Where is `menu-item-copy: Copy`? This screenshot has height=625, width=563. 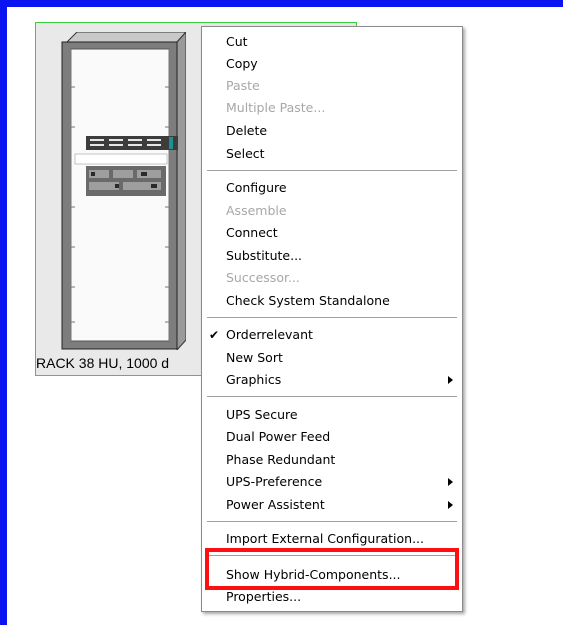
menu-item-copy: Copy is located at coordinates (332, 64).